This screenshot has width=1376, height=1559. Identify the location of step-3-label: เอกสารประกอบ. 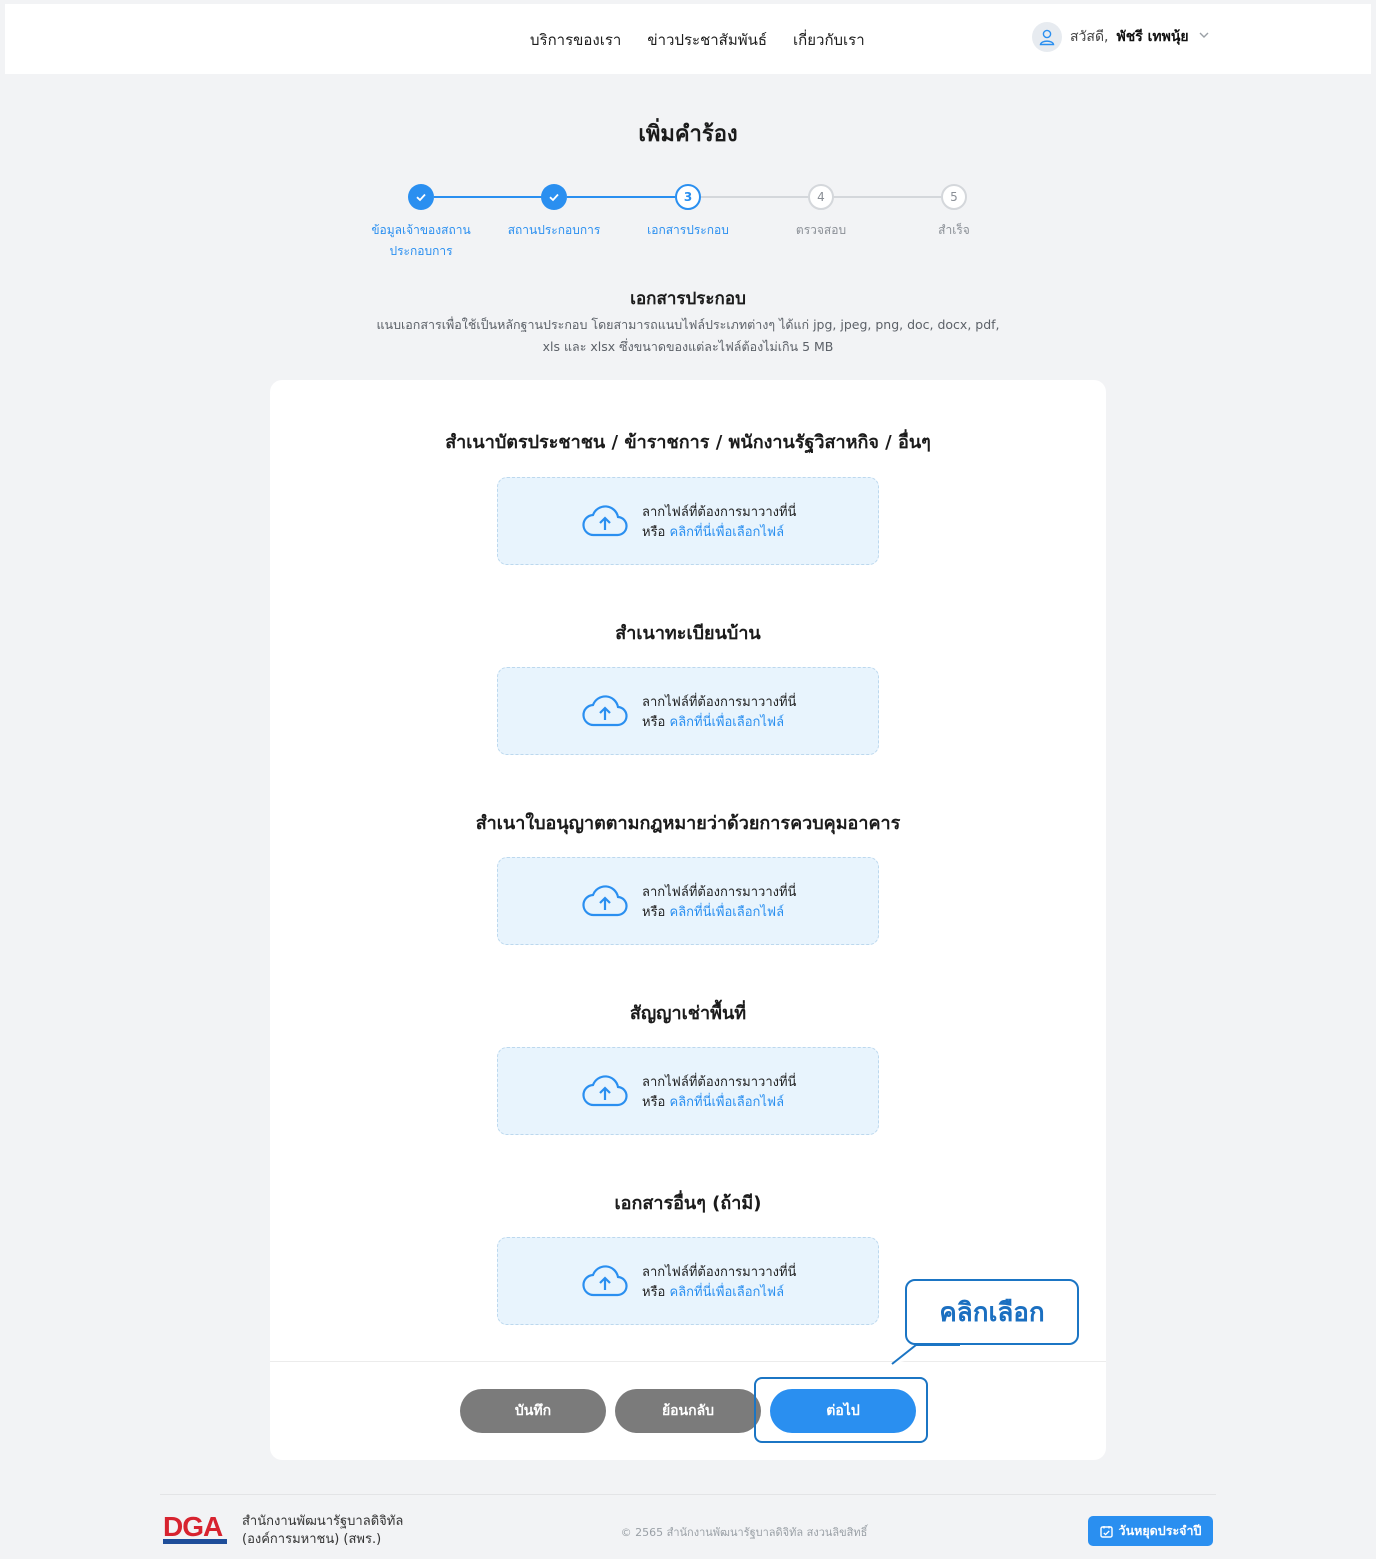
(688, 230).